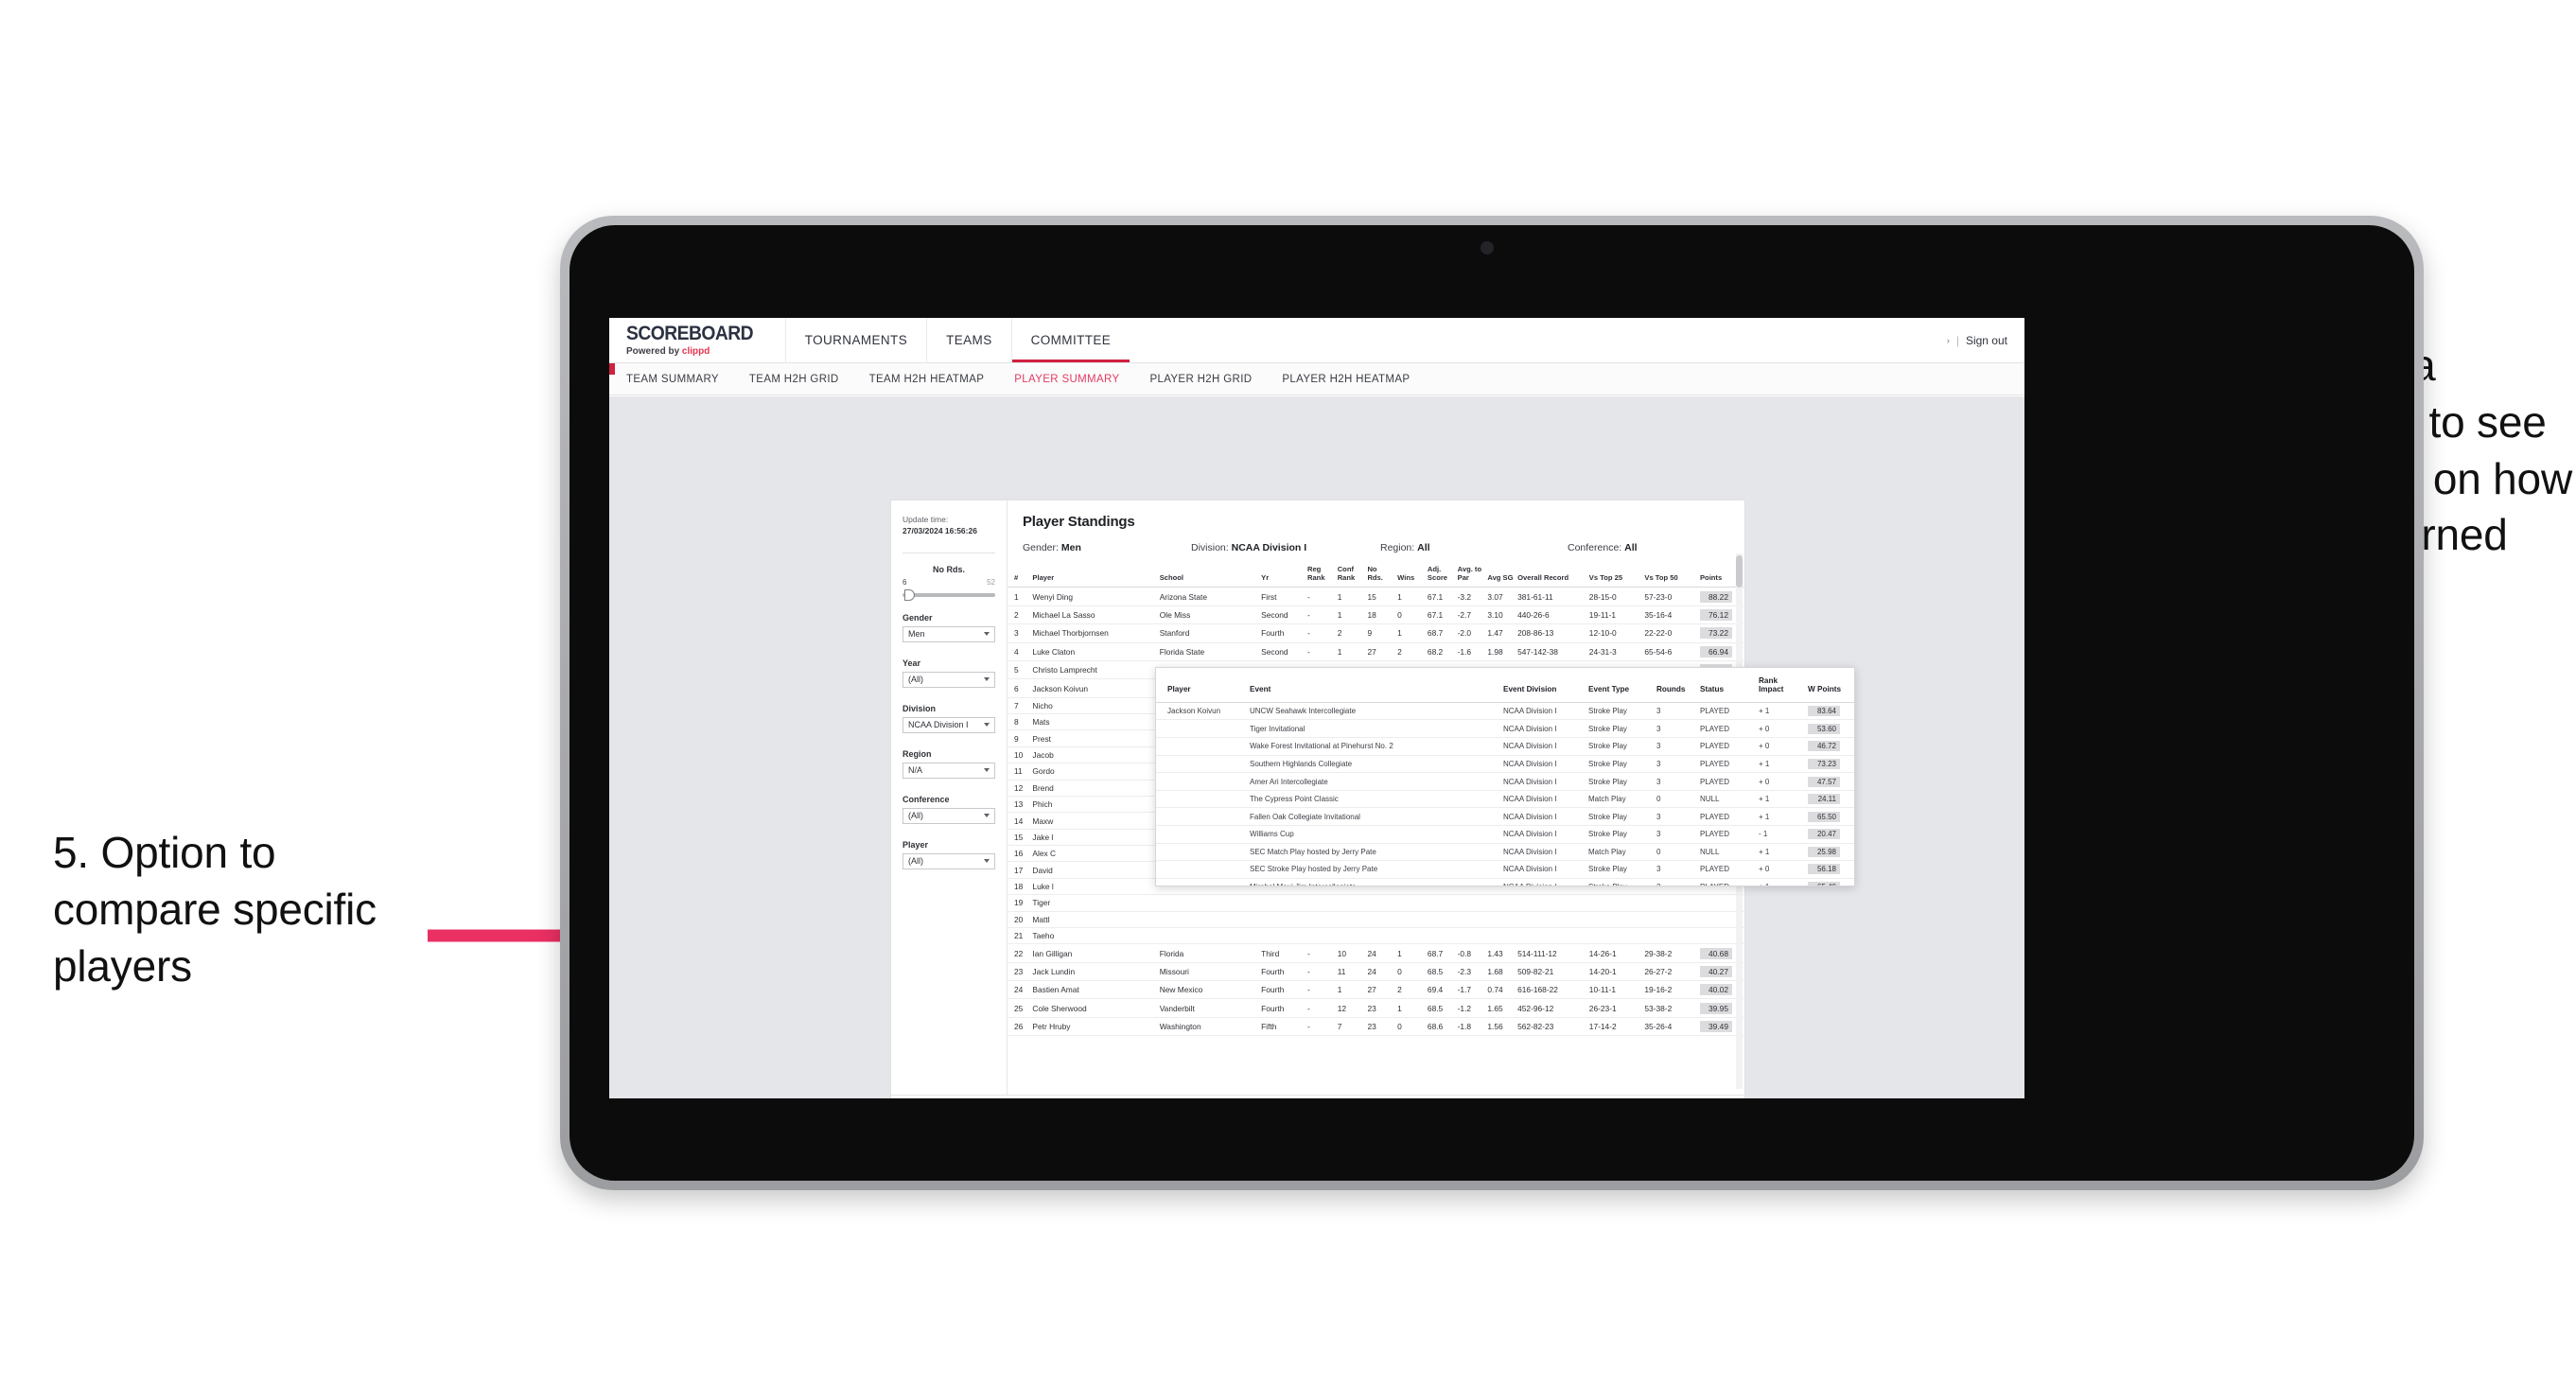 Image resolution: width=2576 pixels, height=1386 pixels. I want to click on th-vs-top-25: Vs Top 25, so click(1615, 575).